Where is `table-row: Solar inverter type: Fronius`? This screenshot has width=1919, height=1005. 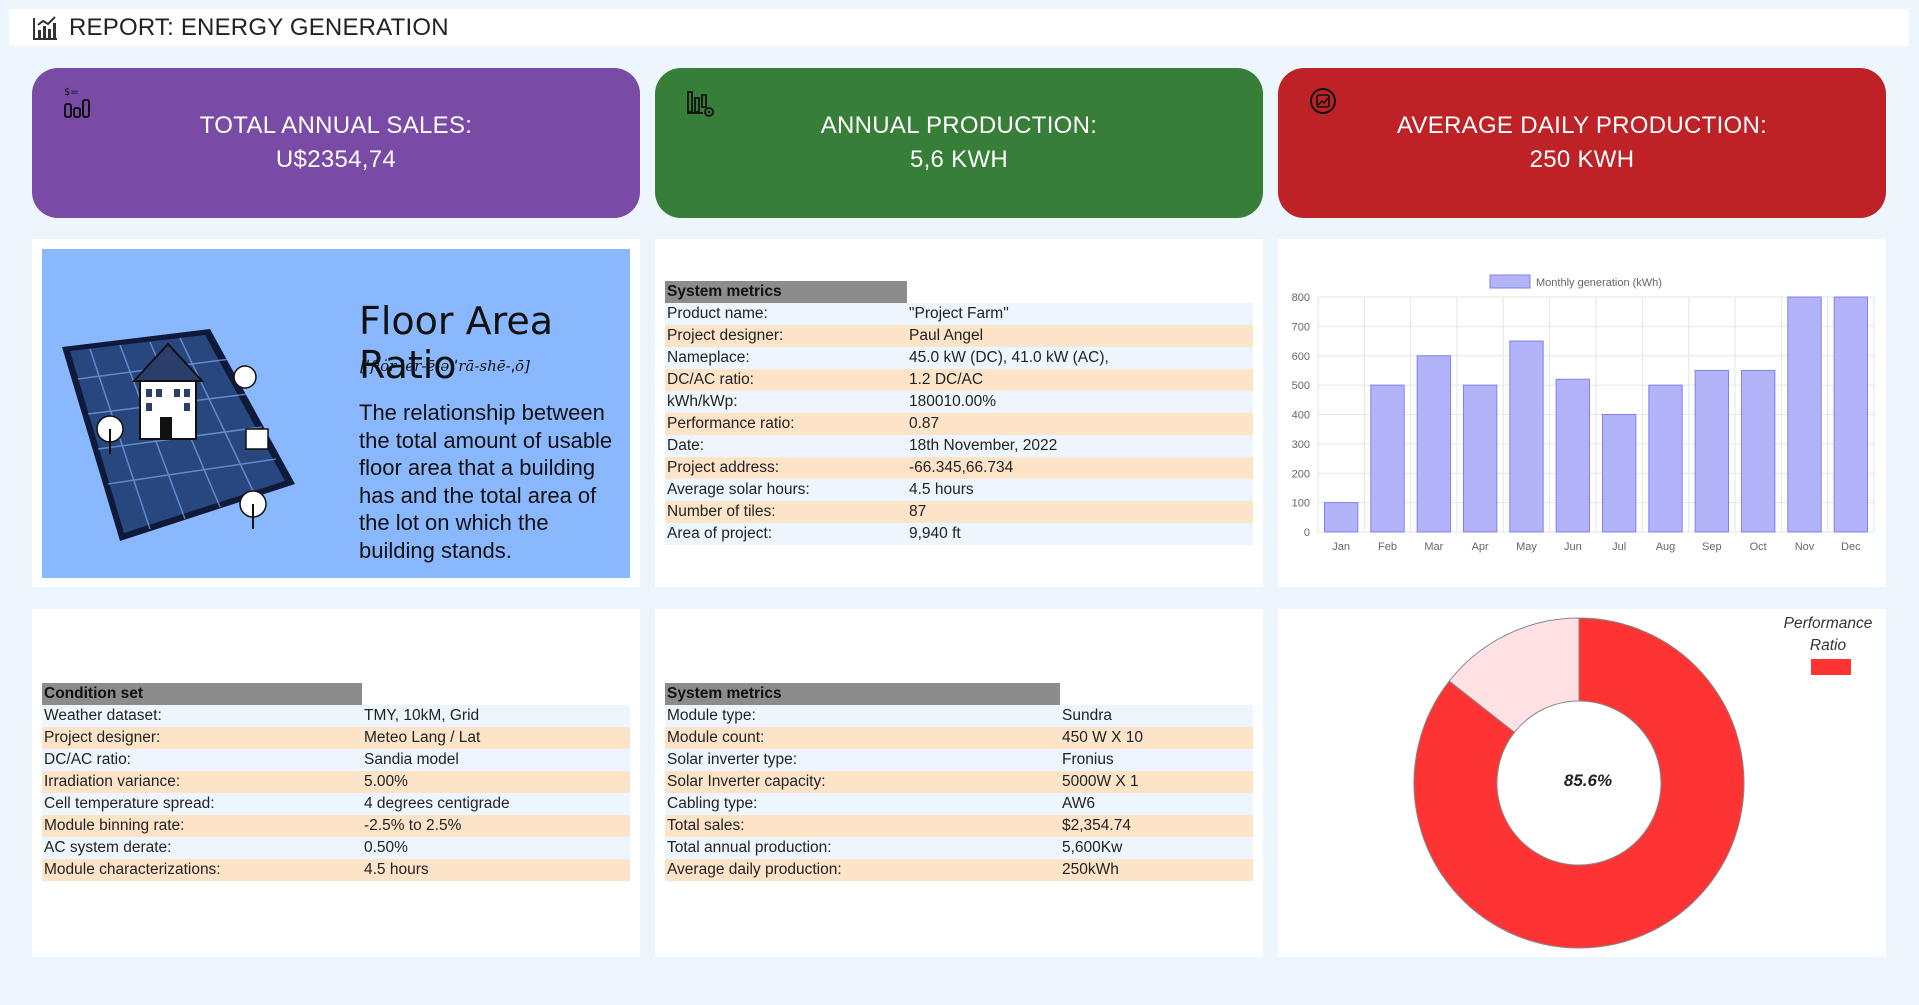 table-row: Solar inverter type: Fronius is located at coordinates (959, 760).